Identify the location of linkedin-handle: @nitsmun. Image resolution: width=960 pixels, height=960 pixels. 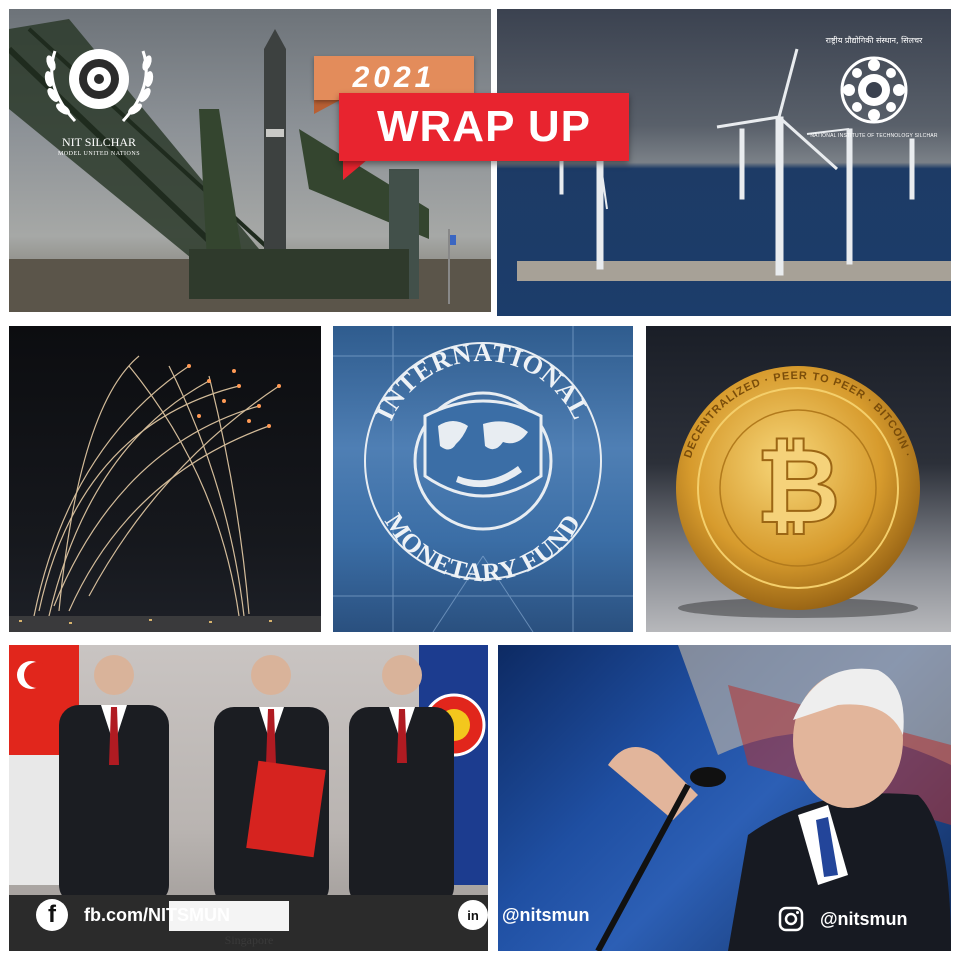
(546, 914).